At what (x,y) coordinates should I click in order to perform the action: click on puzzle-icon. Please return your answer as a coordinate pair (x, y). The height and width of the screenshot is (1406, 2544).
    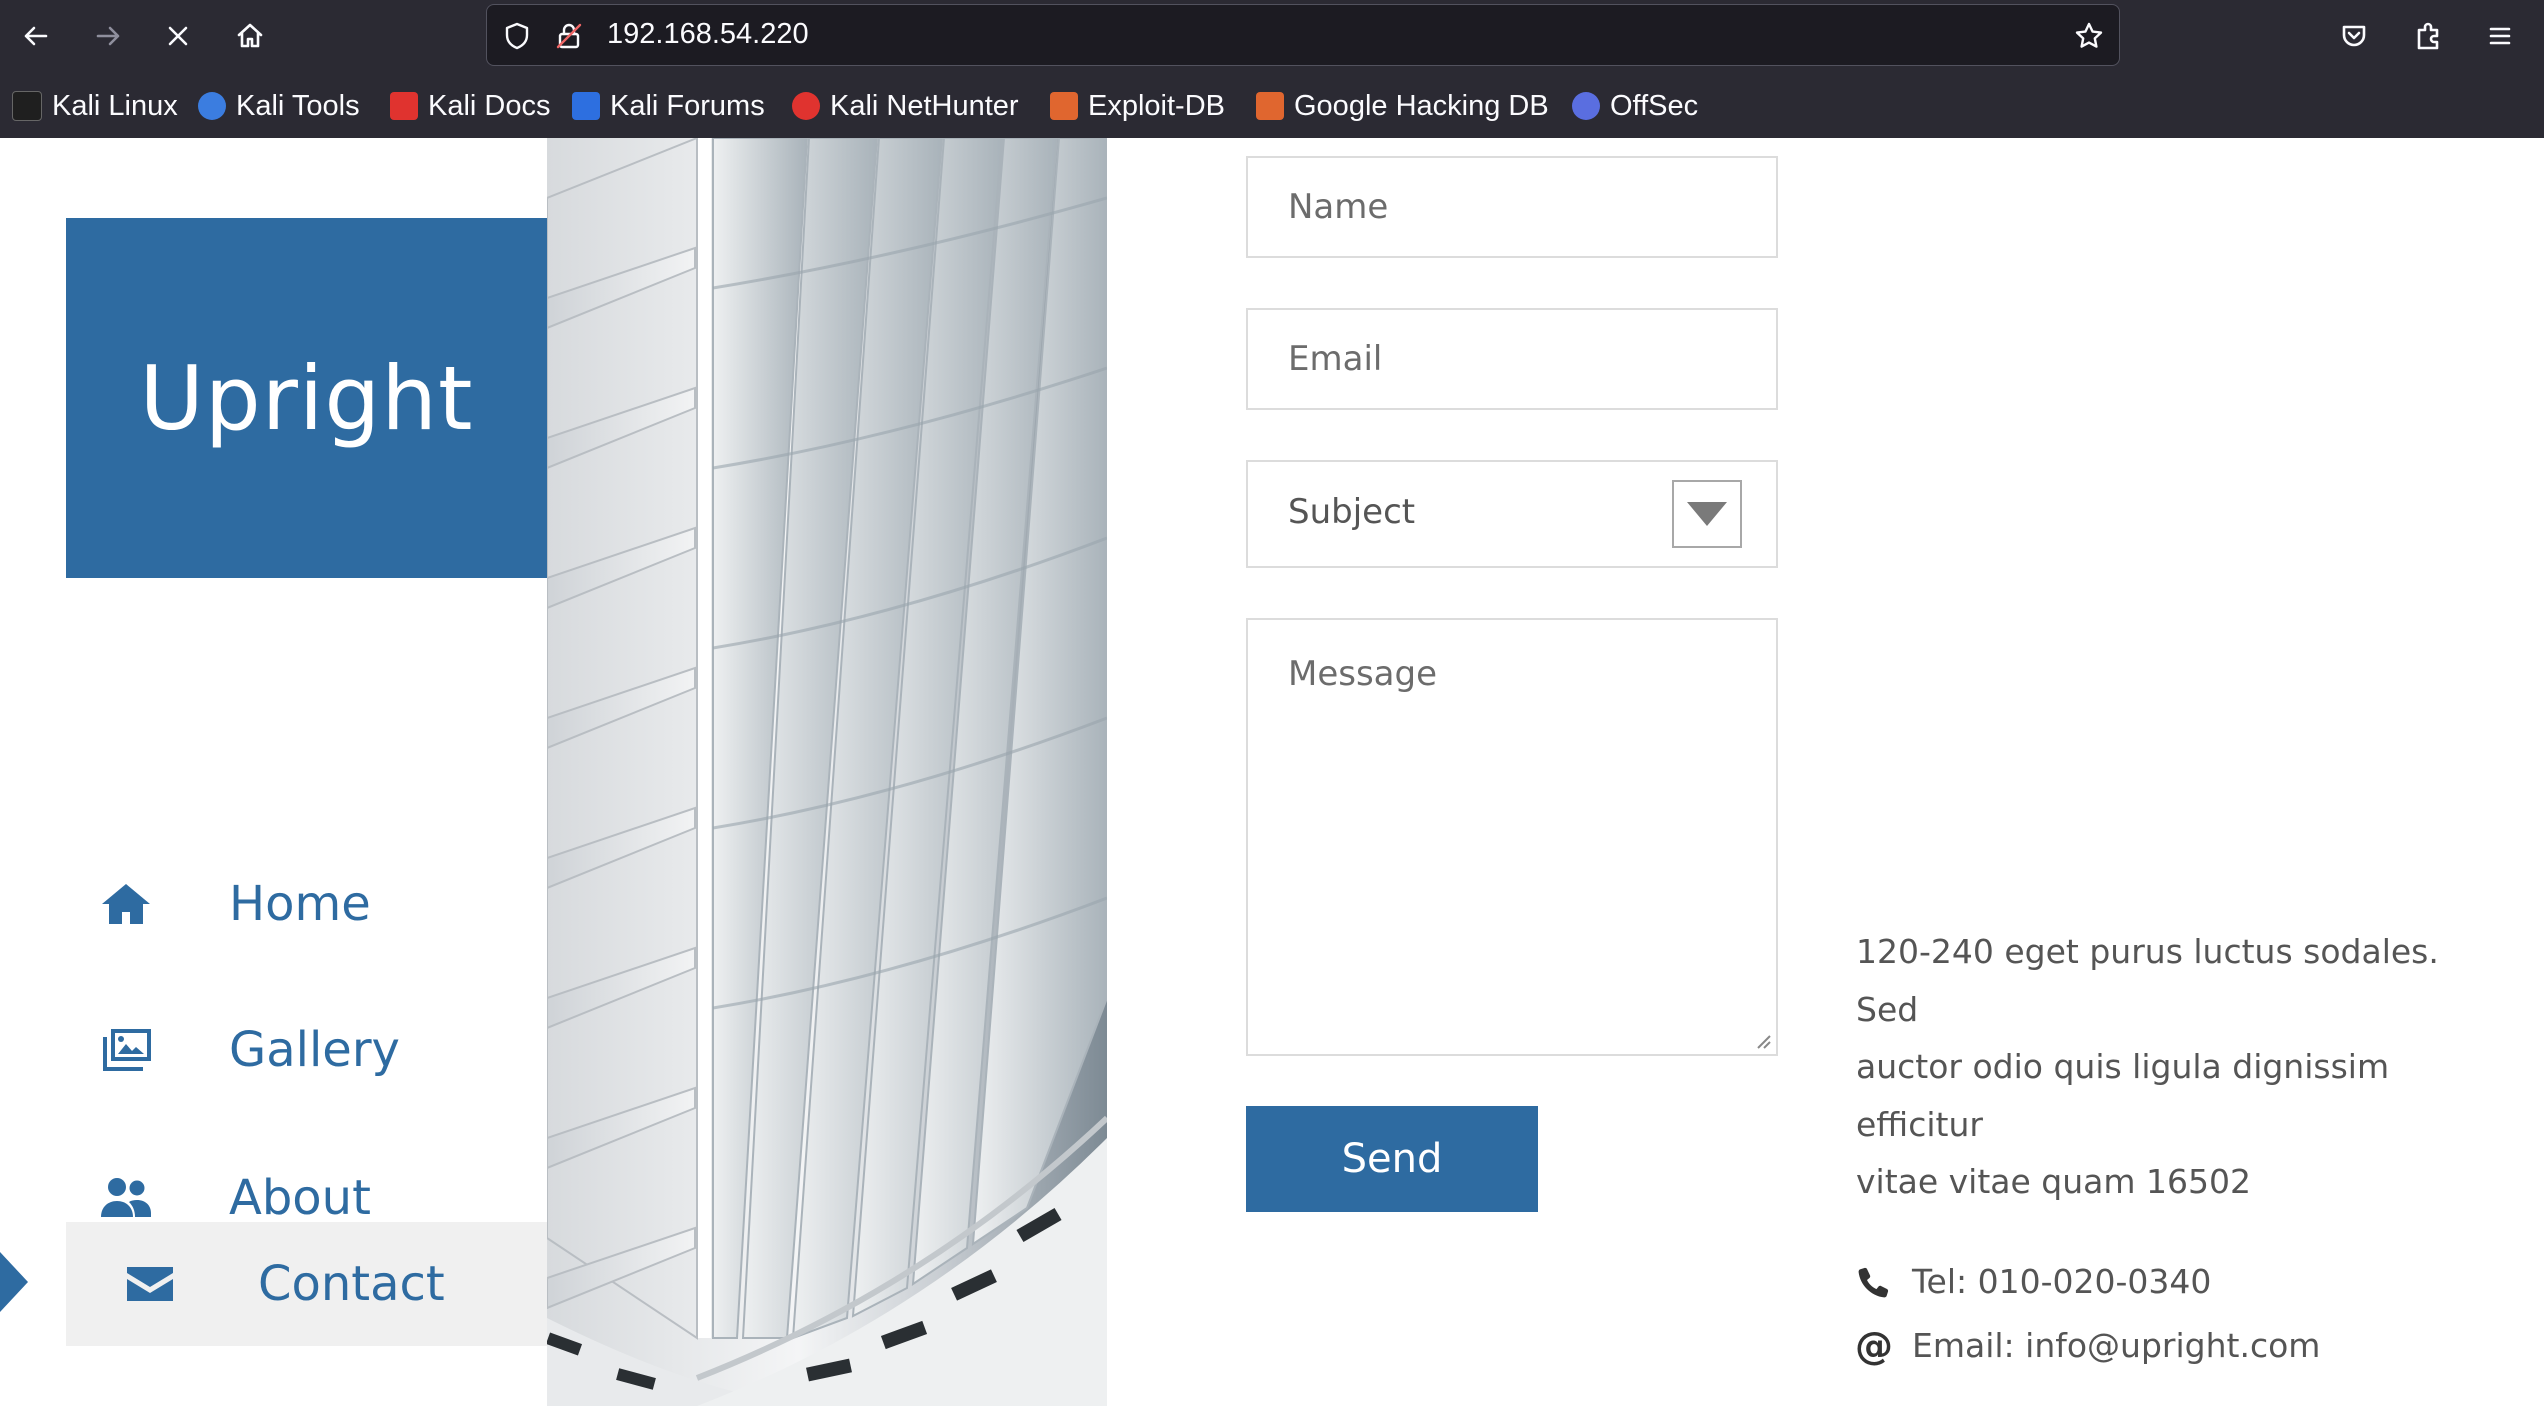
    Looking at the image, I should click on (2428, 36).